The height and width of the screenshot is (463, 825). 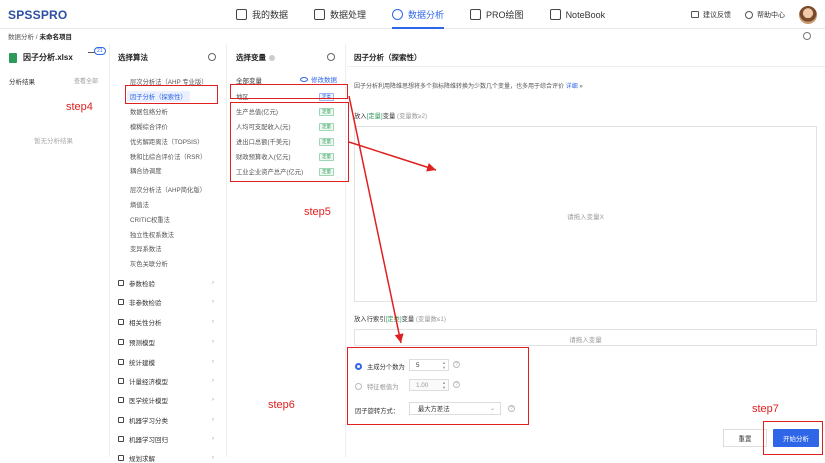 What do you see at coordinates (121, 439) in the screenshot?
I see `regression-icon` at bounding box center [121, 439].